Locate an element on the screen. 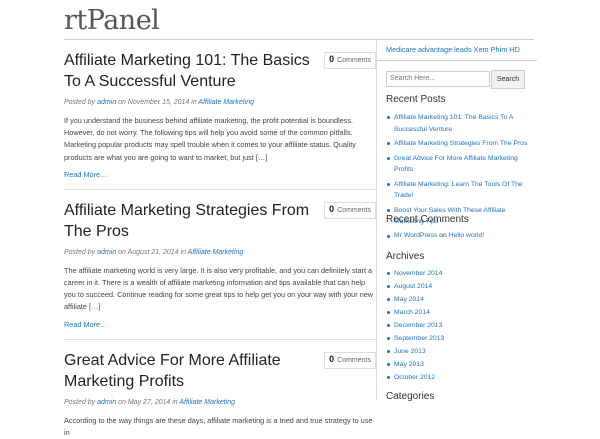  archive-link: December 2013 is located at coordinates (418, 325).